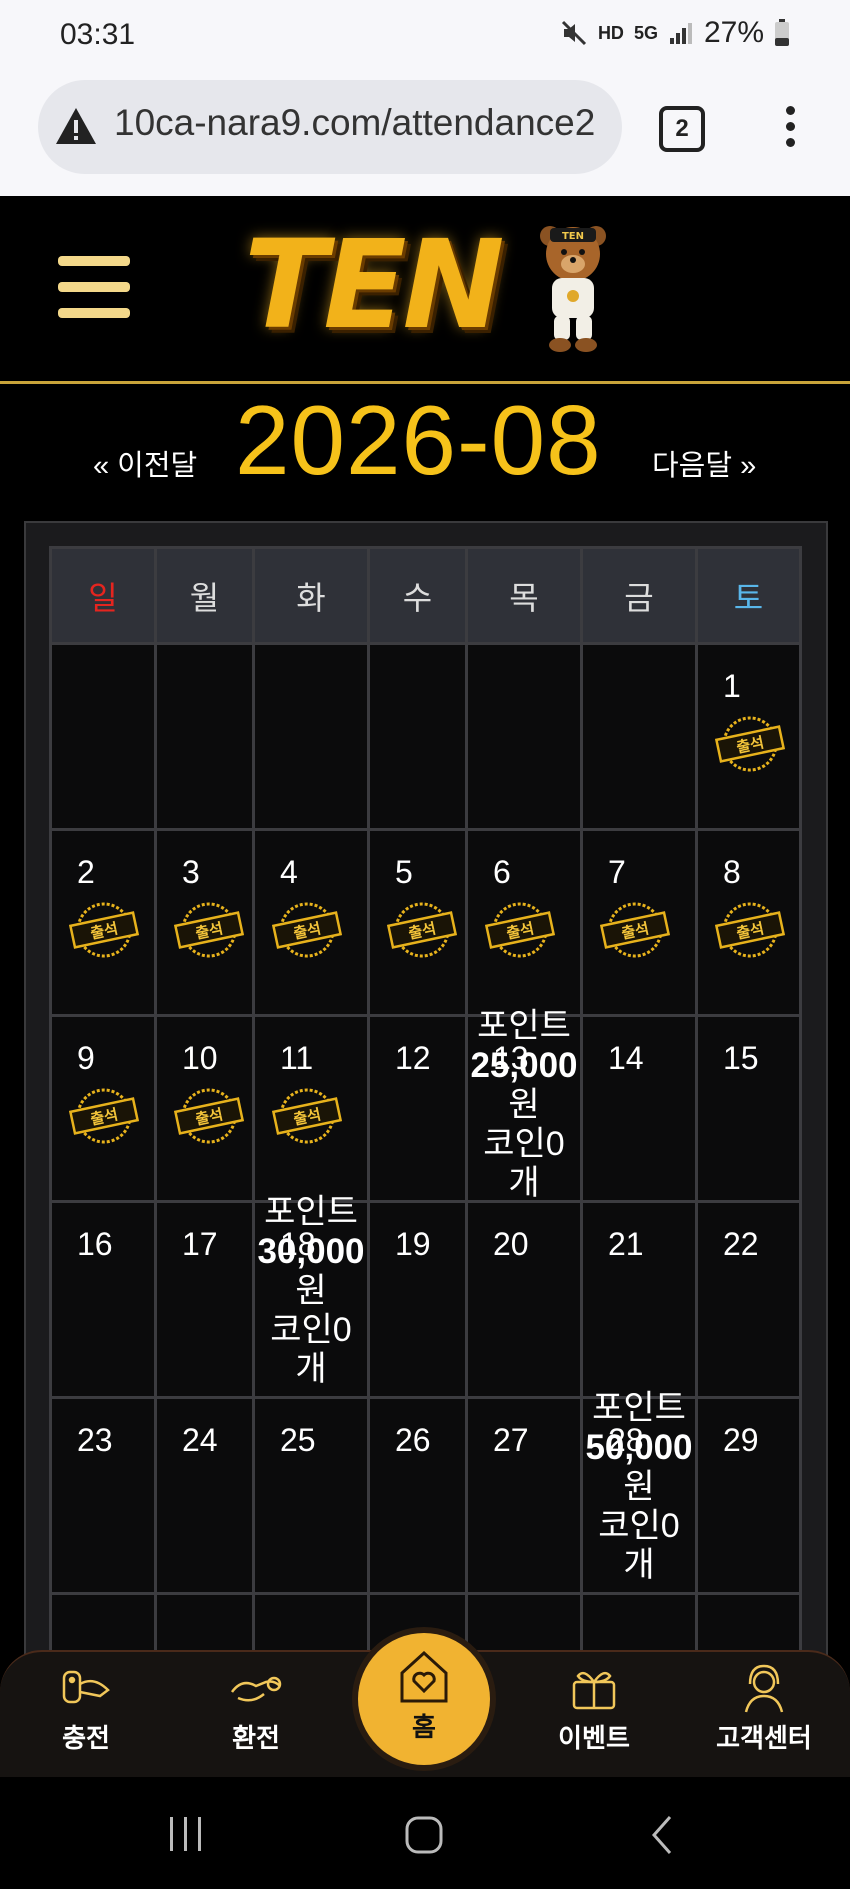  Describe the element at coordinates (413, 1440) in the screenshot. I see `day-number: 26` at that location.